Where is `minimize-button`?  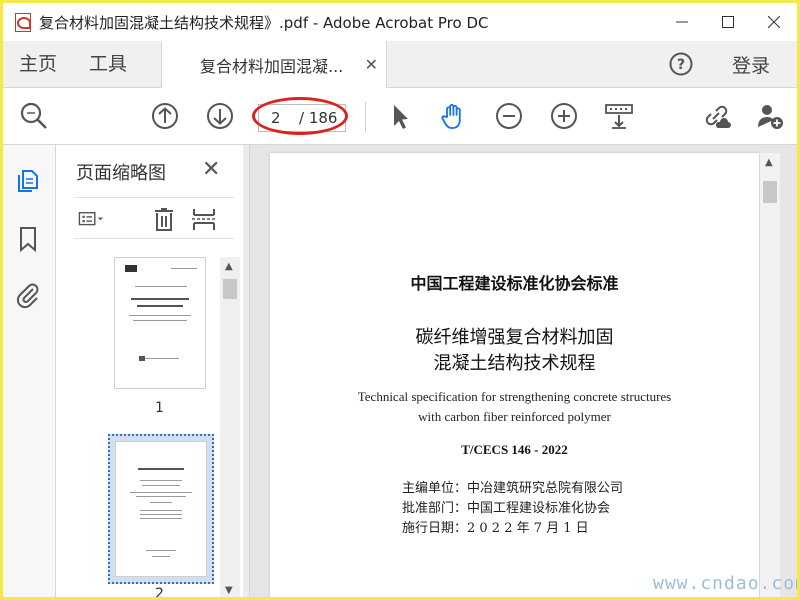
minimize-button is located at coordinates (682, 22).